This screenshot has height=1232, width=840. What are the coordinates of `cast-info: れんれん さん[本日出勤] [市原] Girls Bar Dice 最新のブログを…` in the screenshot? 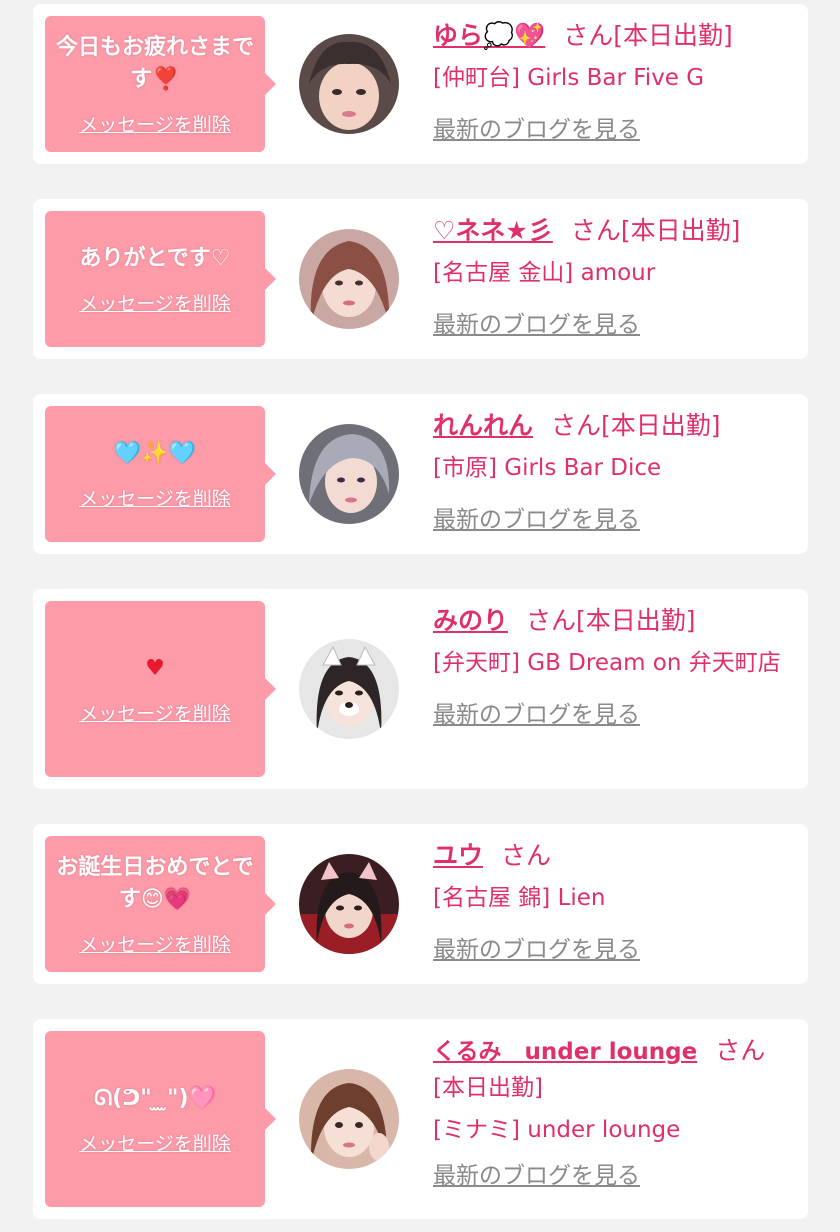 It's located at (613, 471).